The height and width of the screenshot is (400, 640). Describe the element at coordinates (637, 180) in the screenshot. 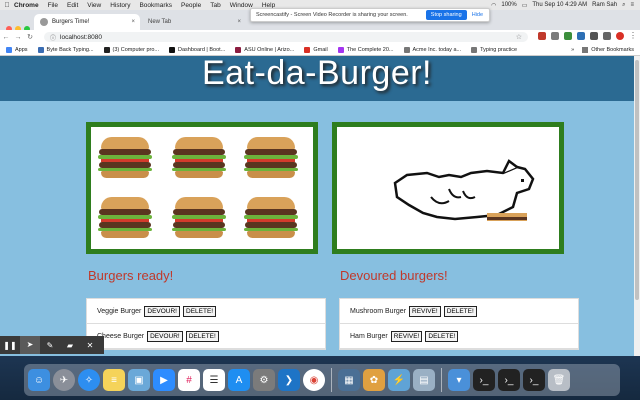

I see `scrollbar-thumb` at that location.